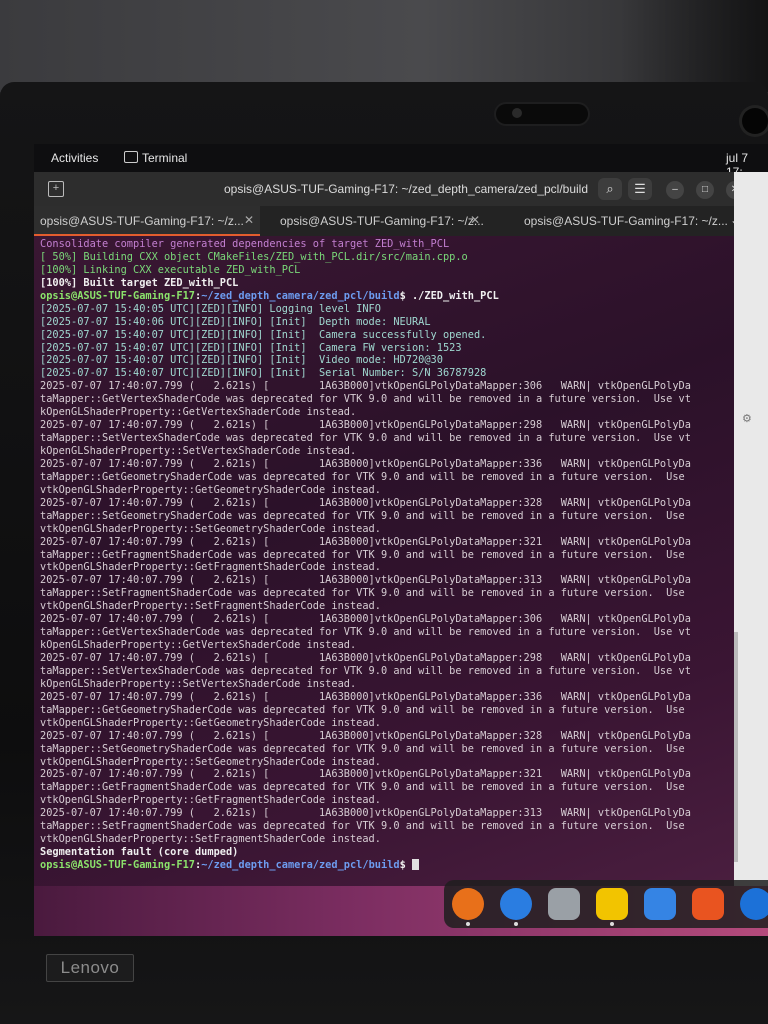 The height and width of the screenshot is (1024, 768). Describe the element at coordinates (131, 157) in the screenshot. I see `terminal-app-icon` at that location.